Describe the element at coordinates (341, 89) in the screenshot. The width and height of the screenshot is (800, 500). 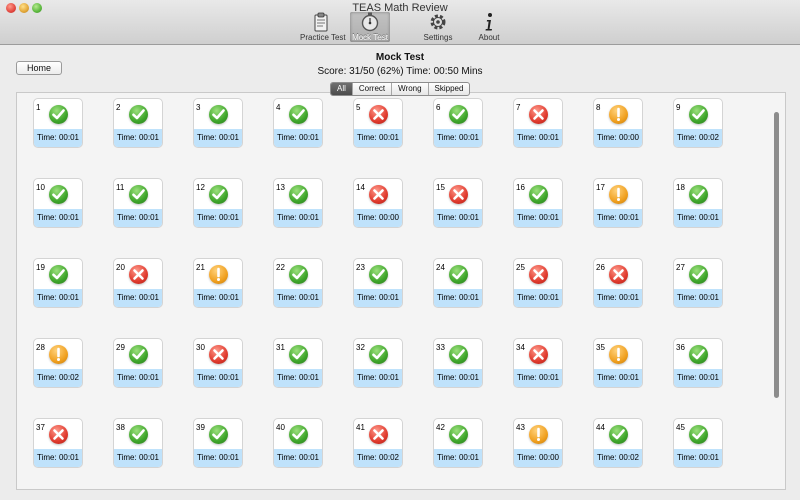
I see `filter-all: All` at that location.